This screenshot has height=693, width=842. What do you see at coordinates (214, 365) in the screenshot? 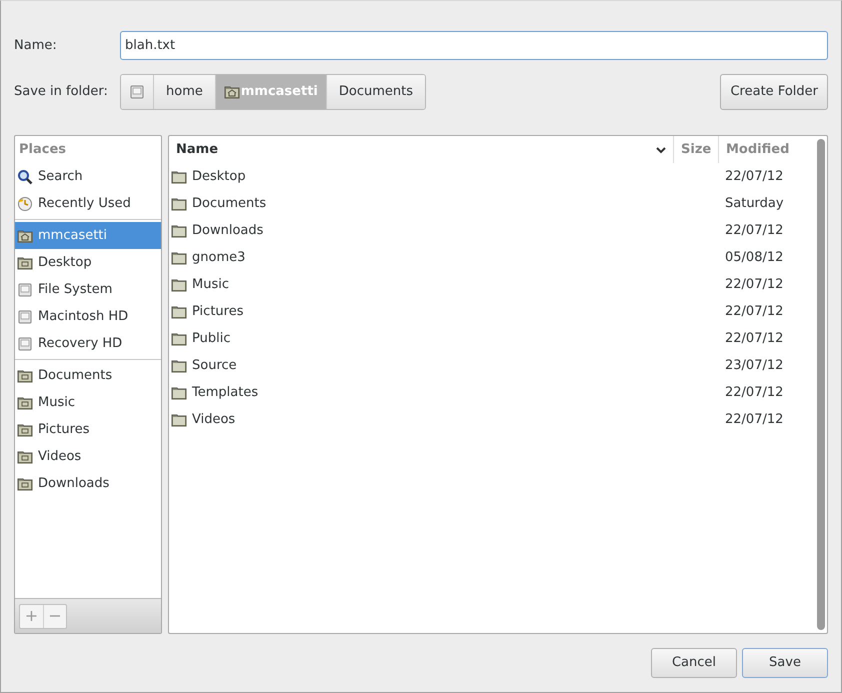
I see `file-name: Source` at bounding box center [214, 365].